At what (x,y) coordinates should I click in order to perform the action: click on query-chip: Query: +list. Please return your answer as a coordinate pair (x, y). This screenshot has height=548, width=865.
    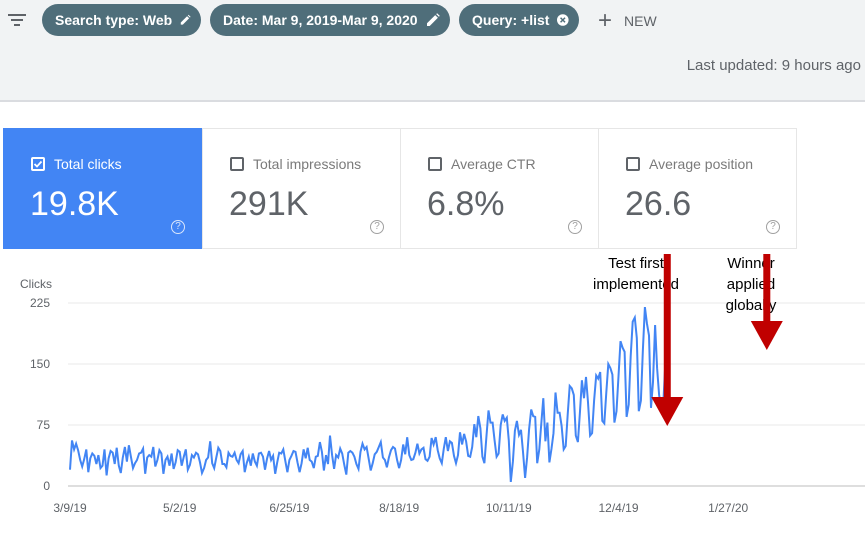
    Looking at the image, I should click on (519, 20).